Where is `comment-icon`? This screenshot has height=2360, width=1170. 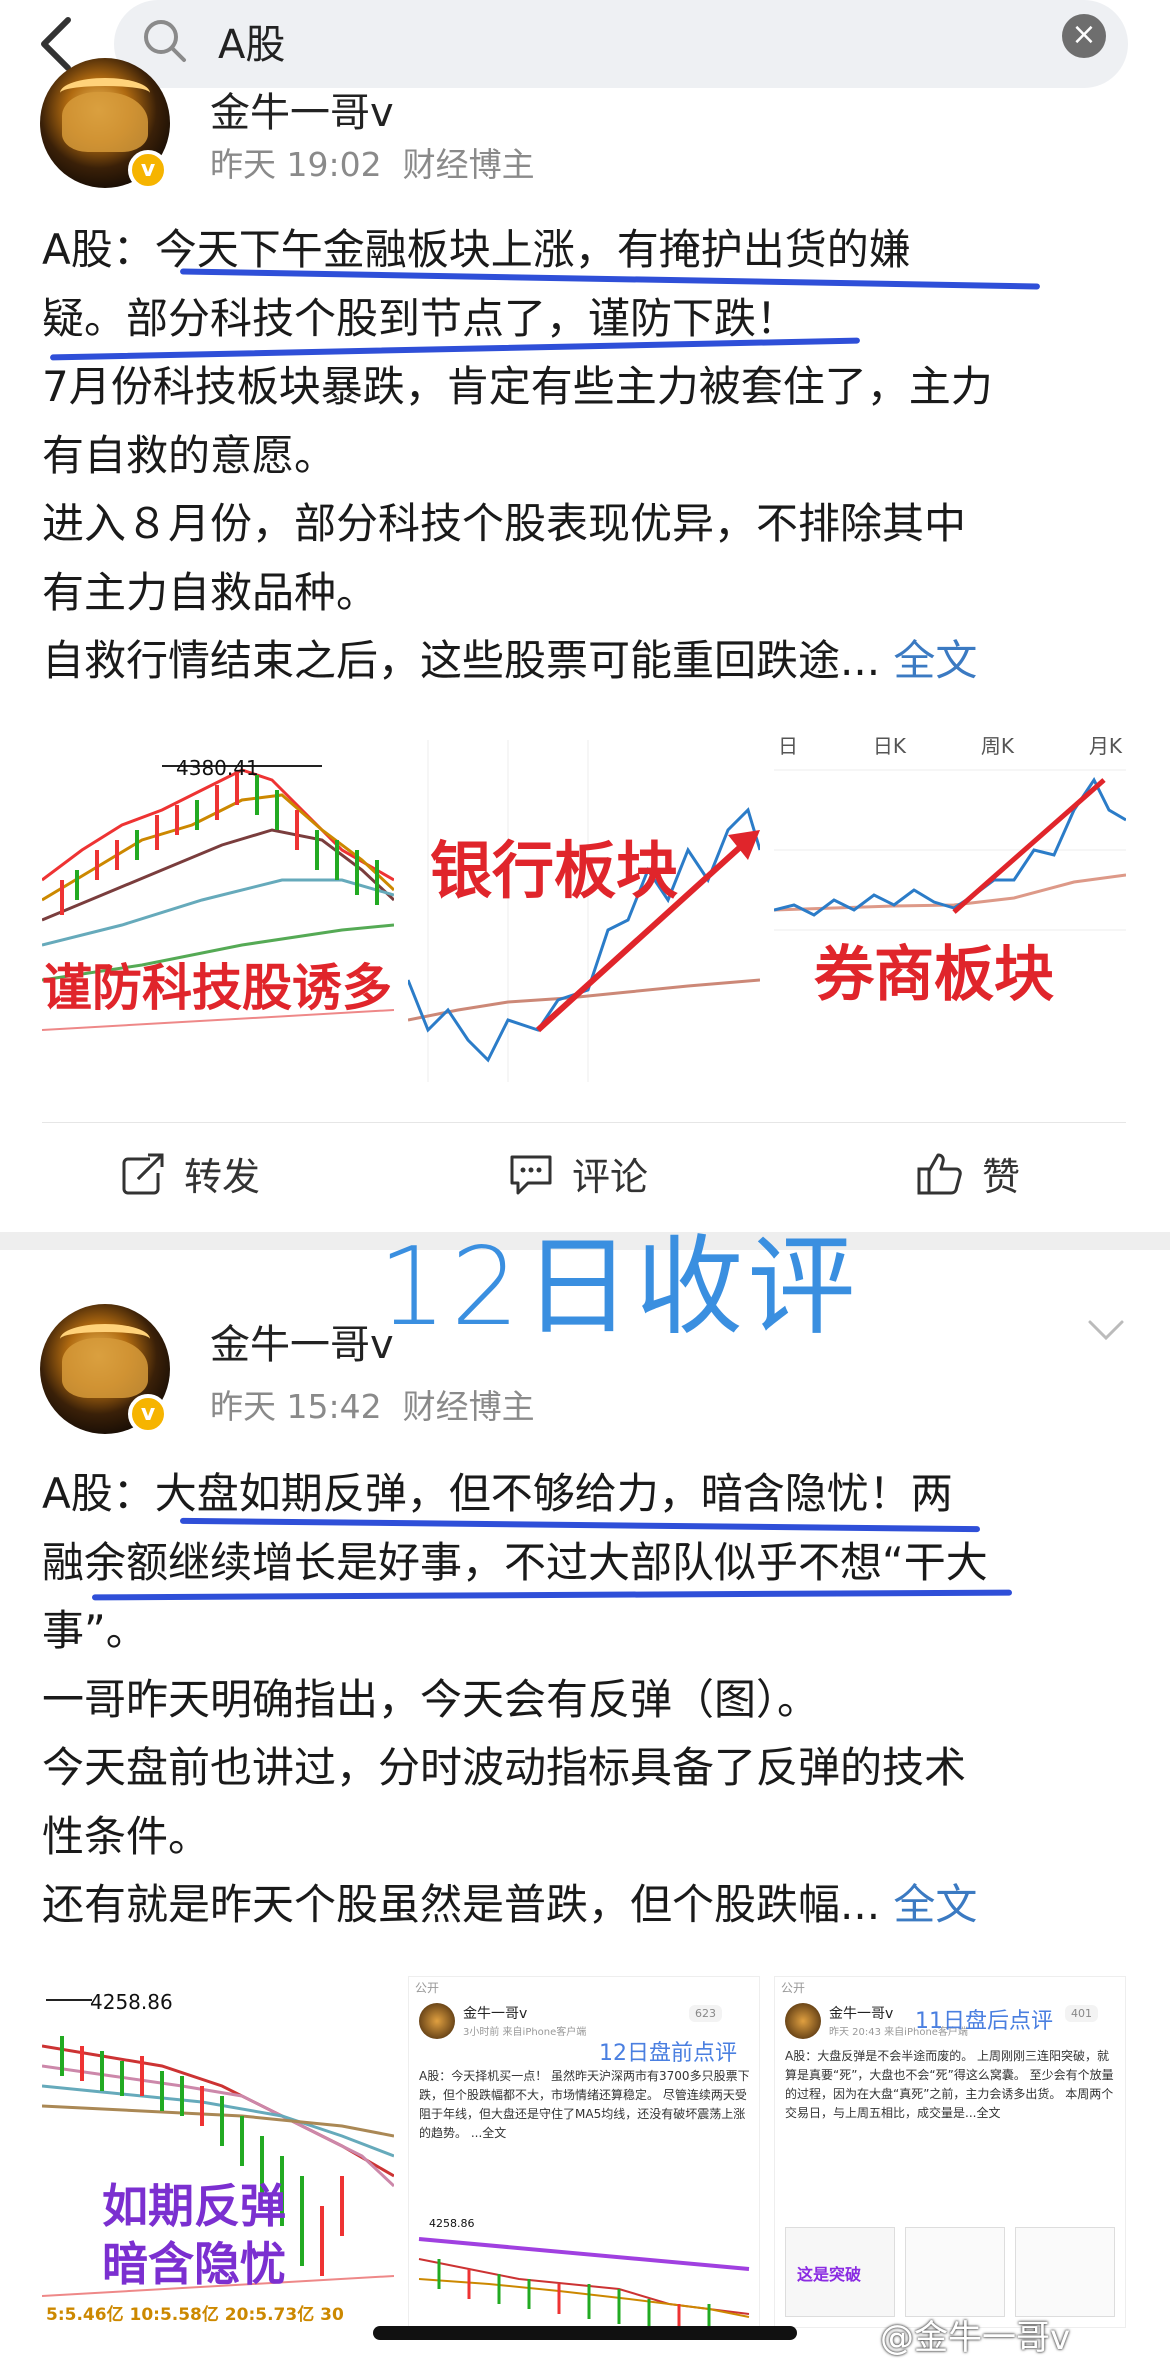 comment-icon is located at coordinates (531, 1174).